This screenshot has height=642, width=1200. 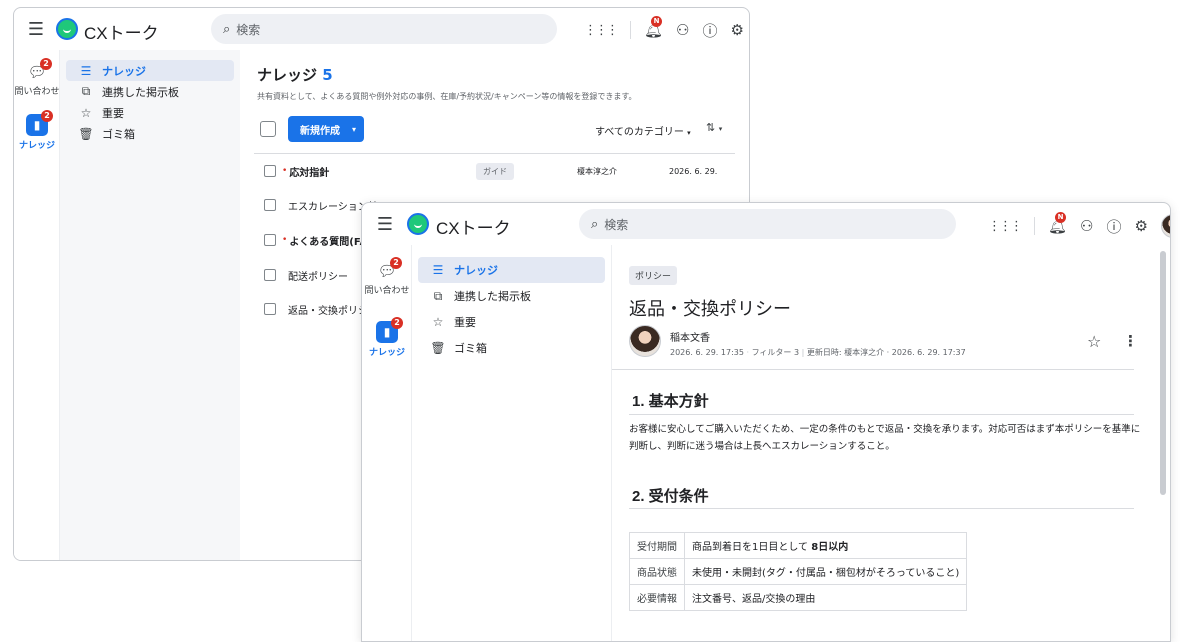 What do you see at coordinates (320, 131) in the screenshot?
I see `new-create-label: 新規作成` at bounding box center [320, 131].